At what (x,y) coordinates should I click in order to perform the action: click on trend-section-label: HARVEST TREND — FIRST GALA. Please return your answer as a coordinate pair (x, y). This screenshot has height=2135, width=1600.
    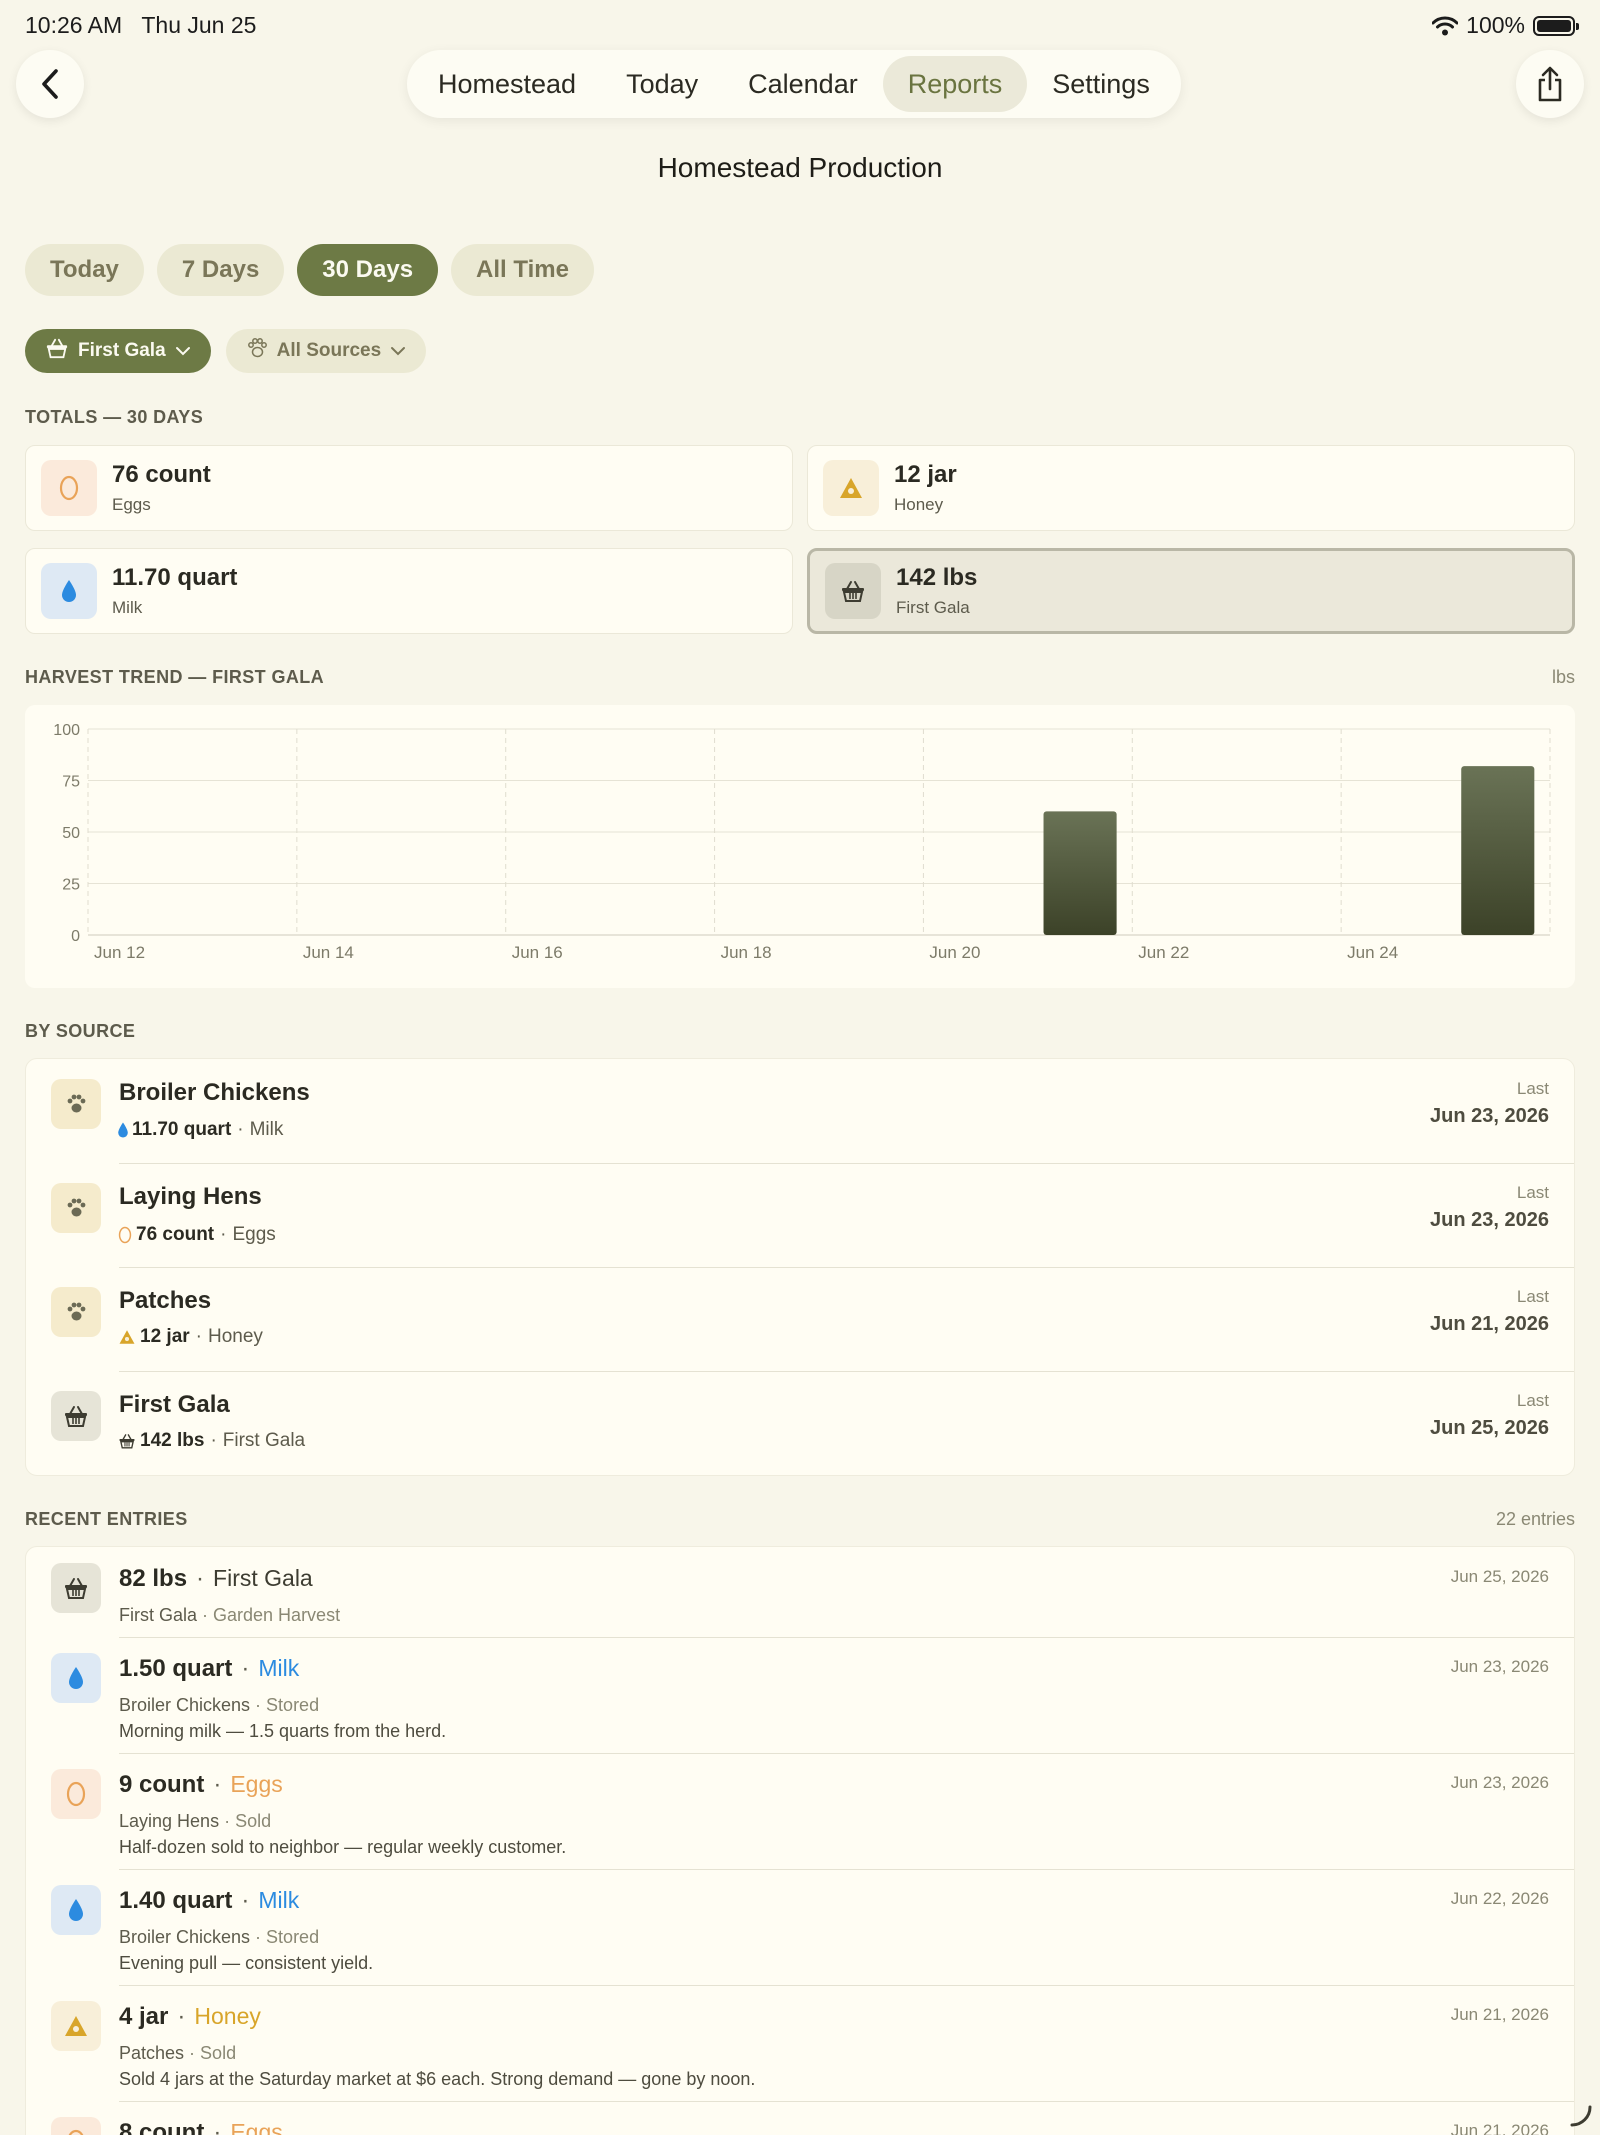
    Looking at the image, I should click on (175, 677).